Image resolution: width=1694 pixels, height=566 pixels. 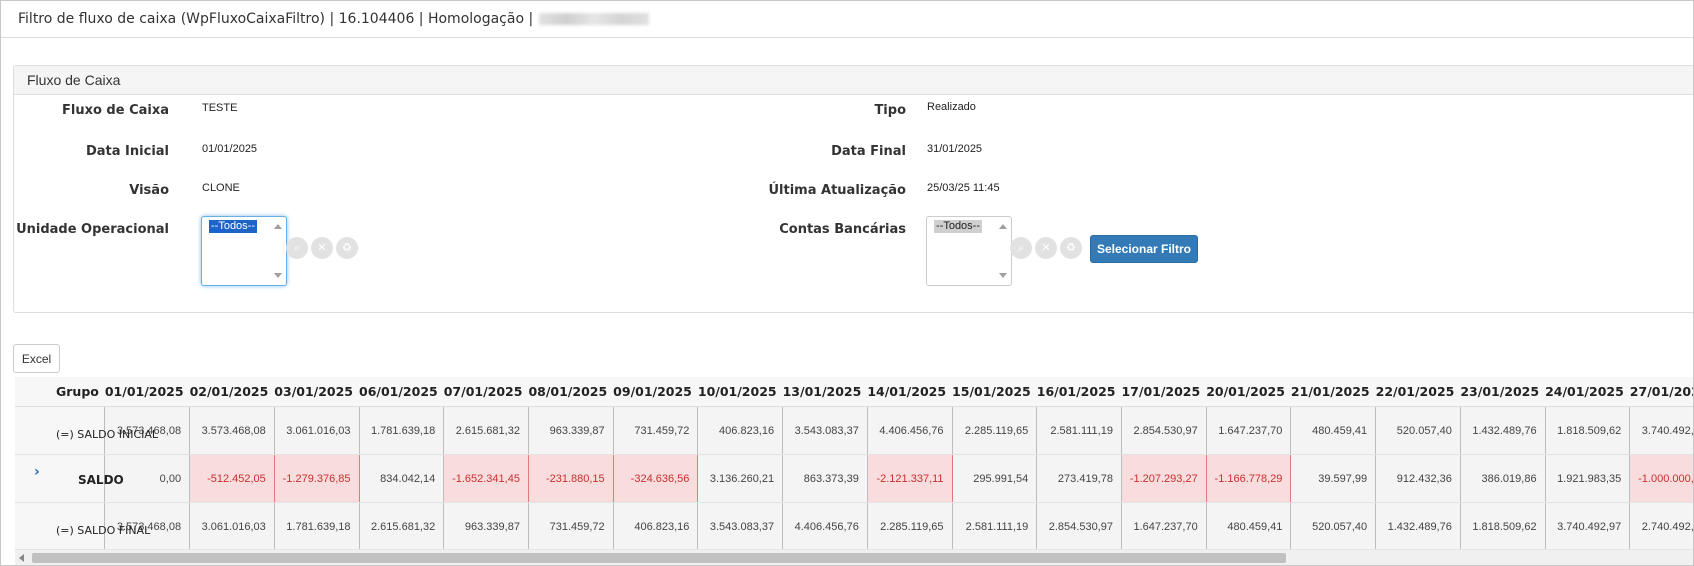 What do you see at coordinates (107, 434) in the screenshot?
I see `row-group-name: (=) SALDO INICIAL` at bounding box center [107, 434].